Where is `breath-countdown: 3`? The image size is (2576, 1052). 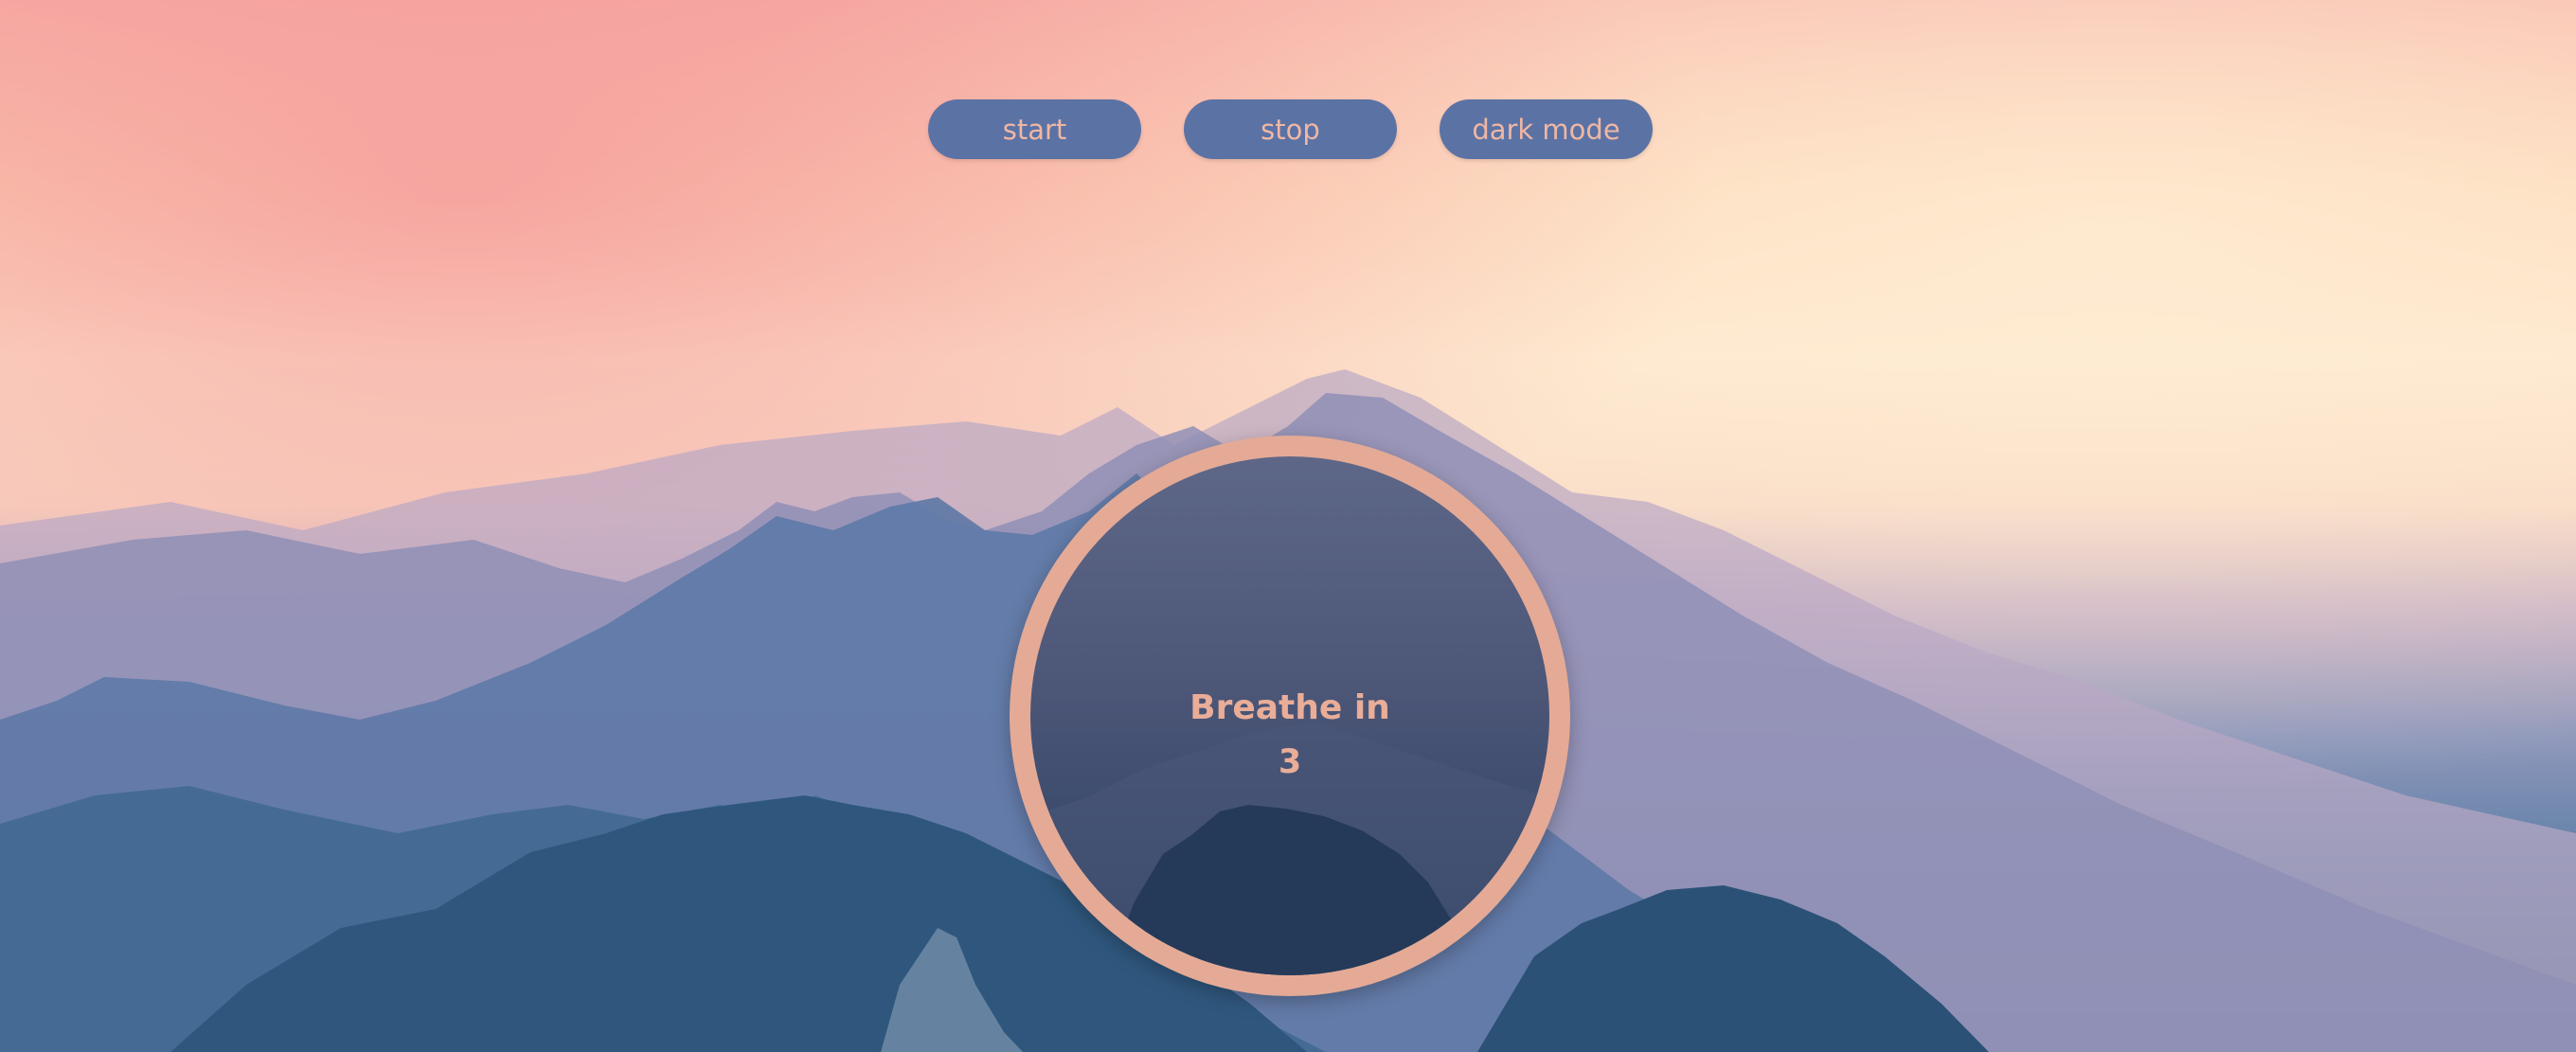
breath-countdown: 3 is located at coordinates (1290, 762).